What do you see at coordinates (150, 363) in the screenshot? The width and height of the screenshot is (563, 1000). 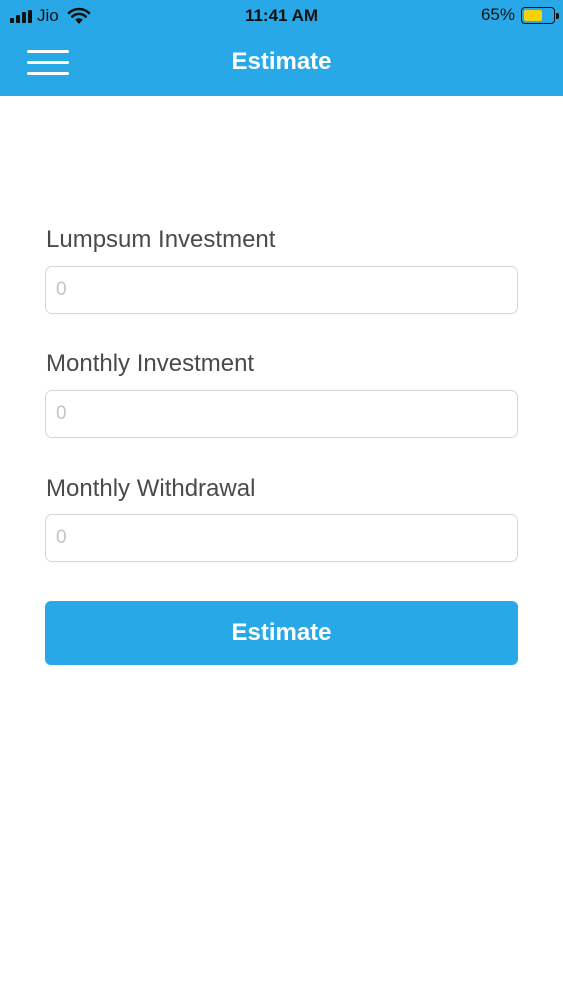 I see `monthly-investment-label: Monthly Investment` at bounding box center [150, 363].